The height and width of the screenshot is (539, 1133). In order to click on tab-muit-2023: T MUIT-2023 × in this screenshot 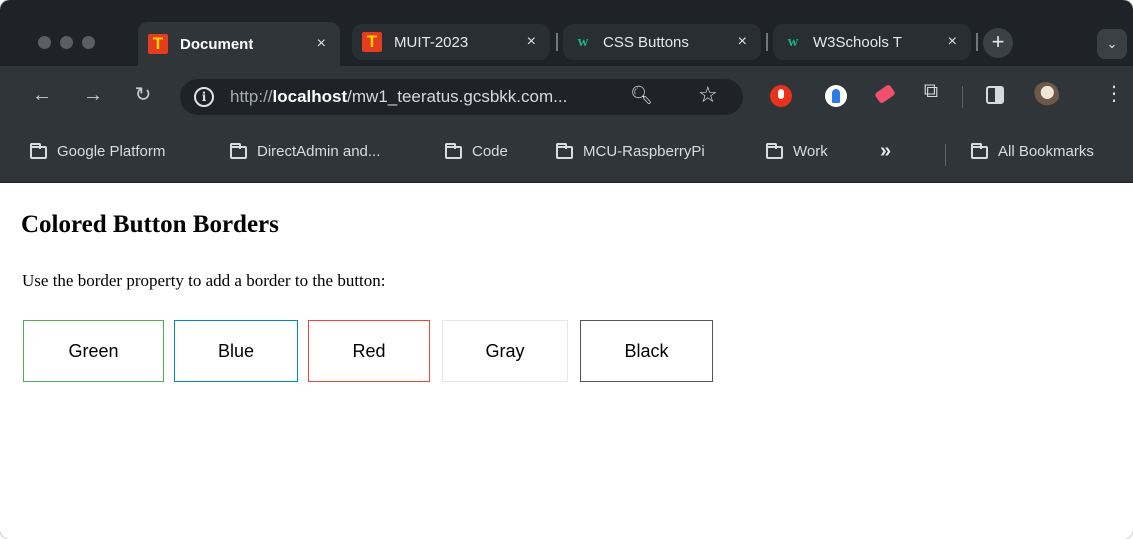, I will do `click(451, 42)`.